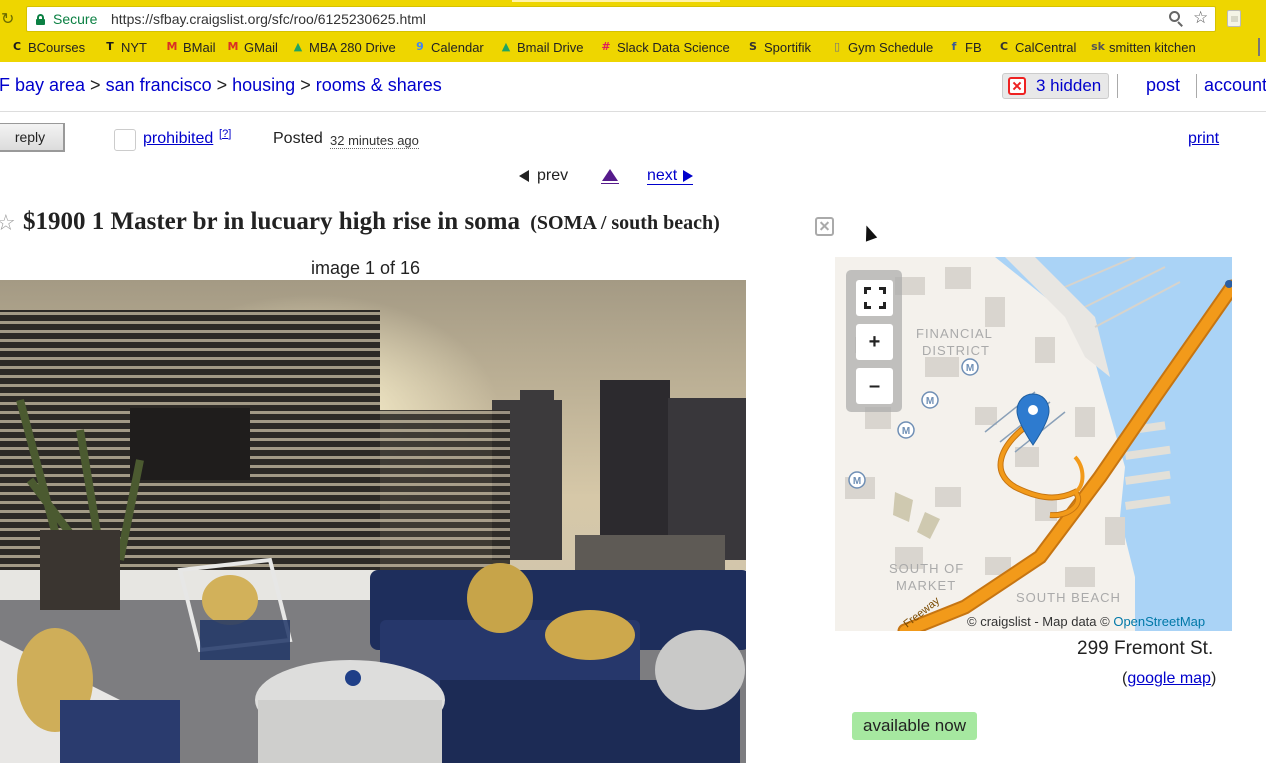  What do you see at coordinates (1177, 19) in the screenshot?
I see `zoom-icon` at bounding box center [1177, 19].